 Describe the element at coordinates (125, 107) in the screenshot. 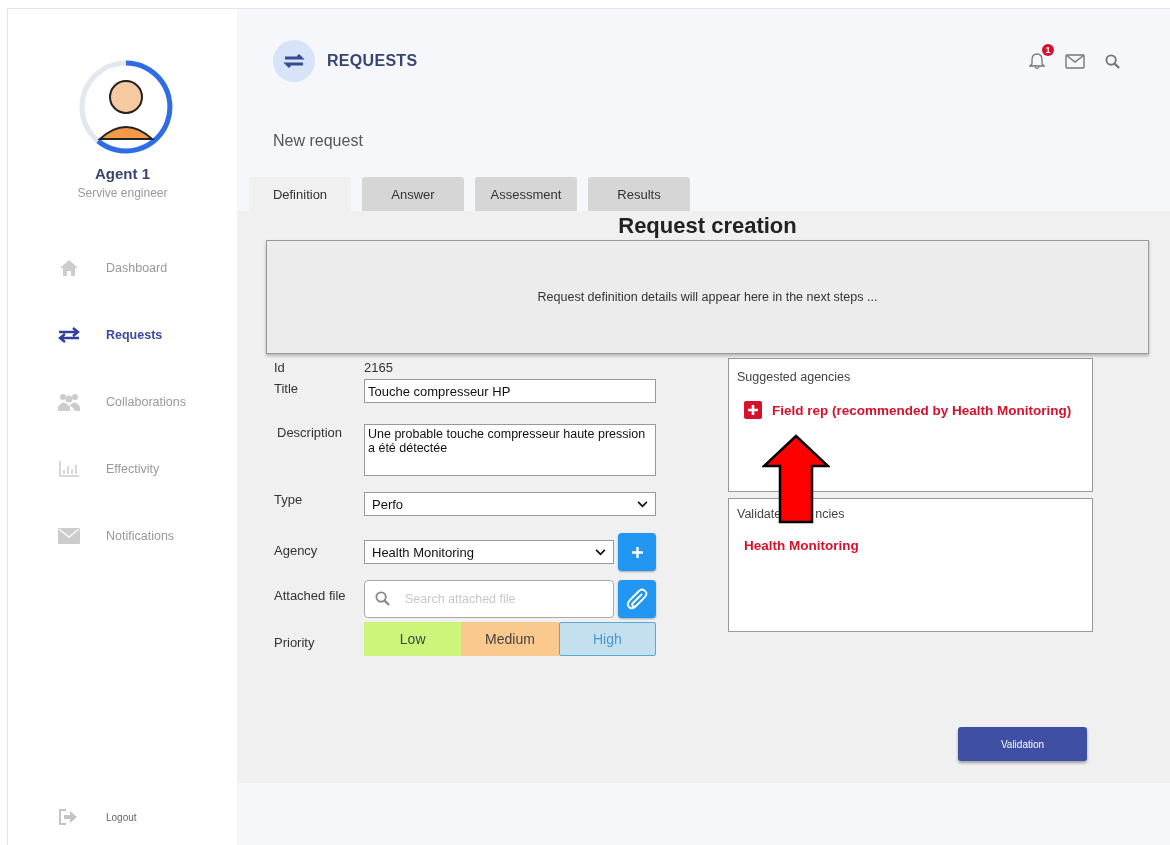

I see `avatar-icon` at that location.